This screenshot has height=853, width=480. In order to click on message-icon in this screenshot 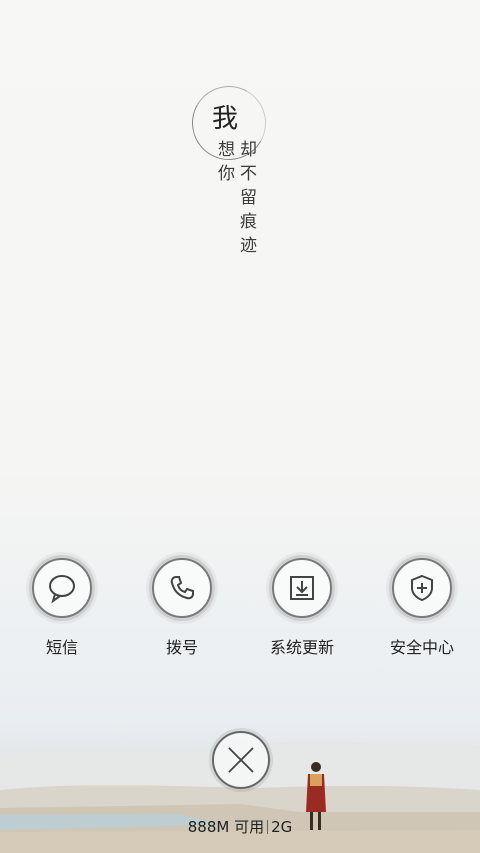, I will do `click(62, 589)`.